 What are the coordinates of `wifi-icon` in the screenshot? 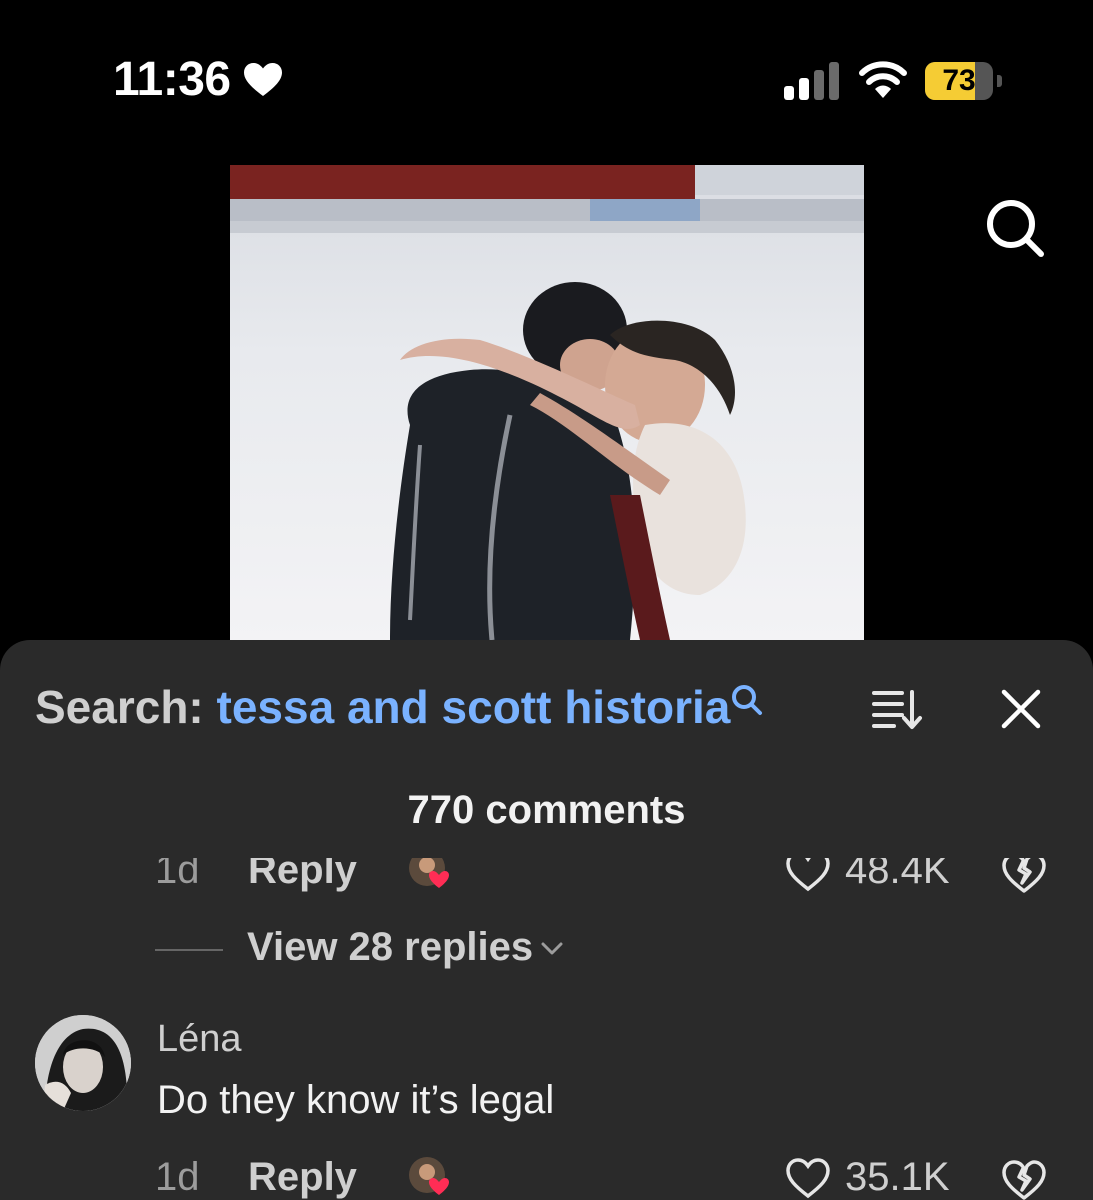 It's located at (883, 79).